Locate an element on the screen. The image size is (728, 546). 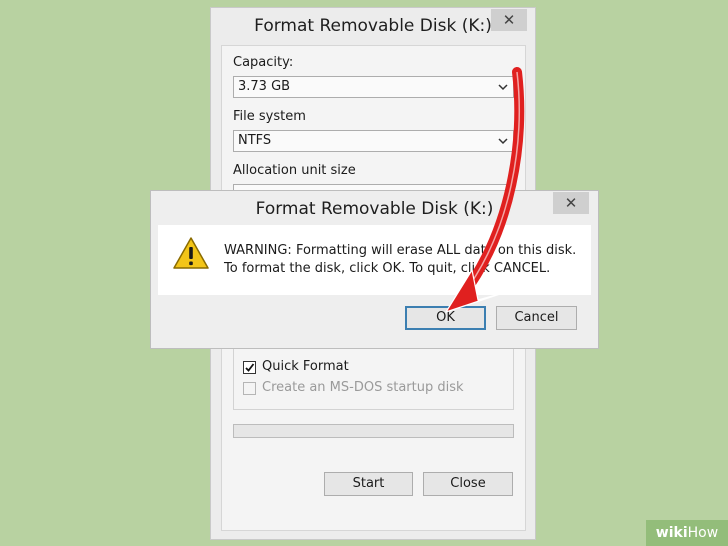
wikihow-watermark: wikiHow is located at coordinates (687, 533).